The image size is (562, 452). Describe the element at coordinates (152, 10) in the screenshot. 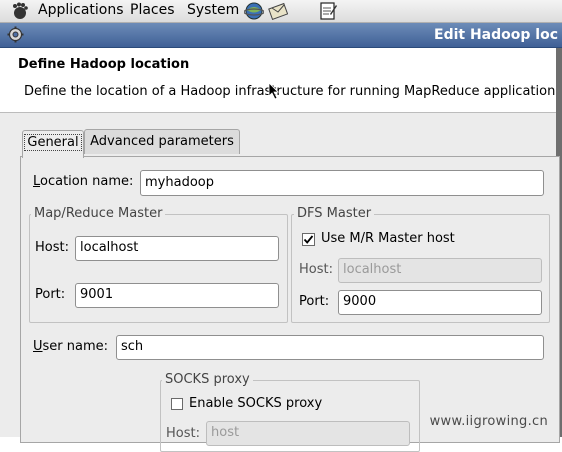

I see `menu-places: Places` at that location.